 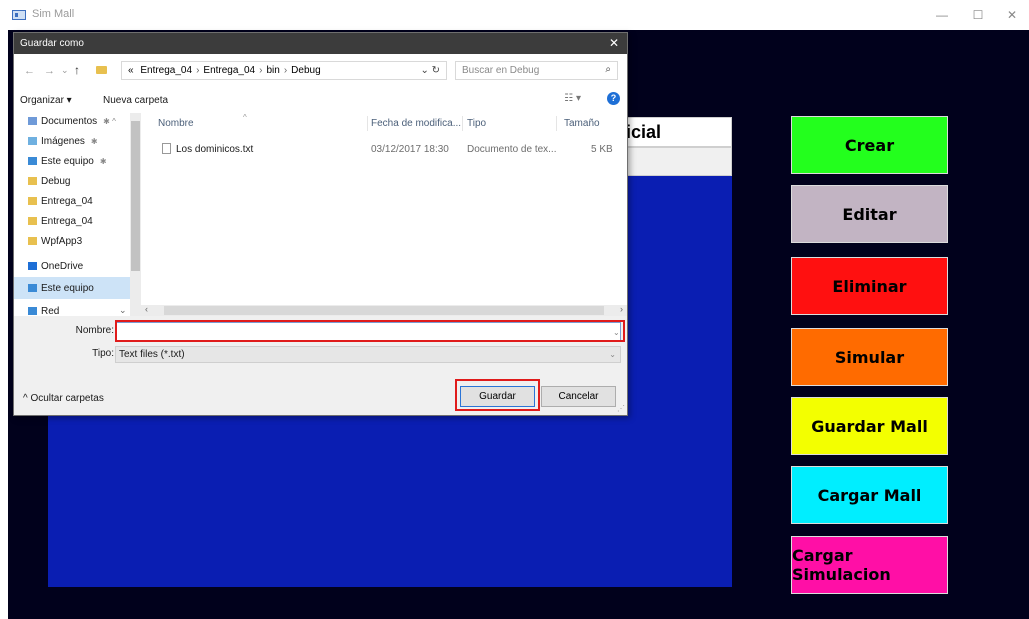 What do you see at coordinates (32, 121) in the screenshot?
I see `documents-folder-icon` at bounding box center [32, 121].